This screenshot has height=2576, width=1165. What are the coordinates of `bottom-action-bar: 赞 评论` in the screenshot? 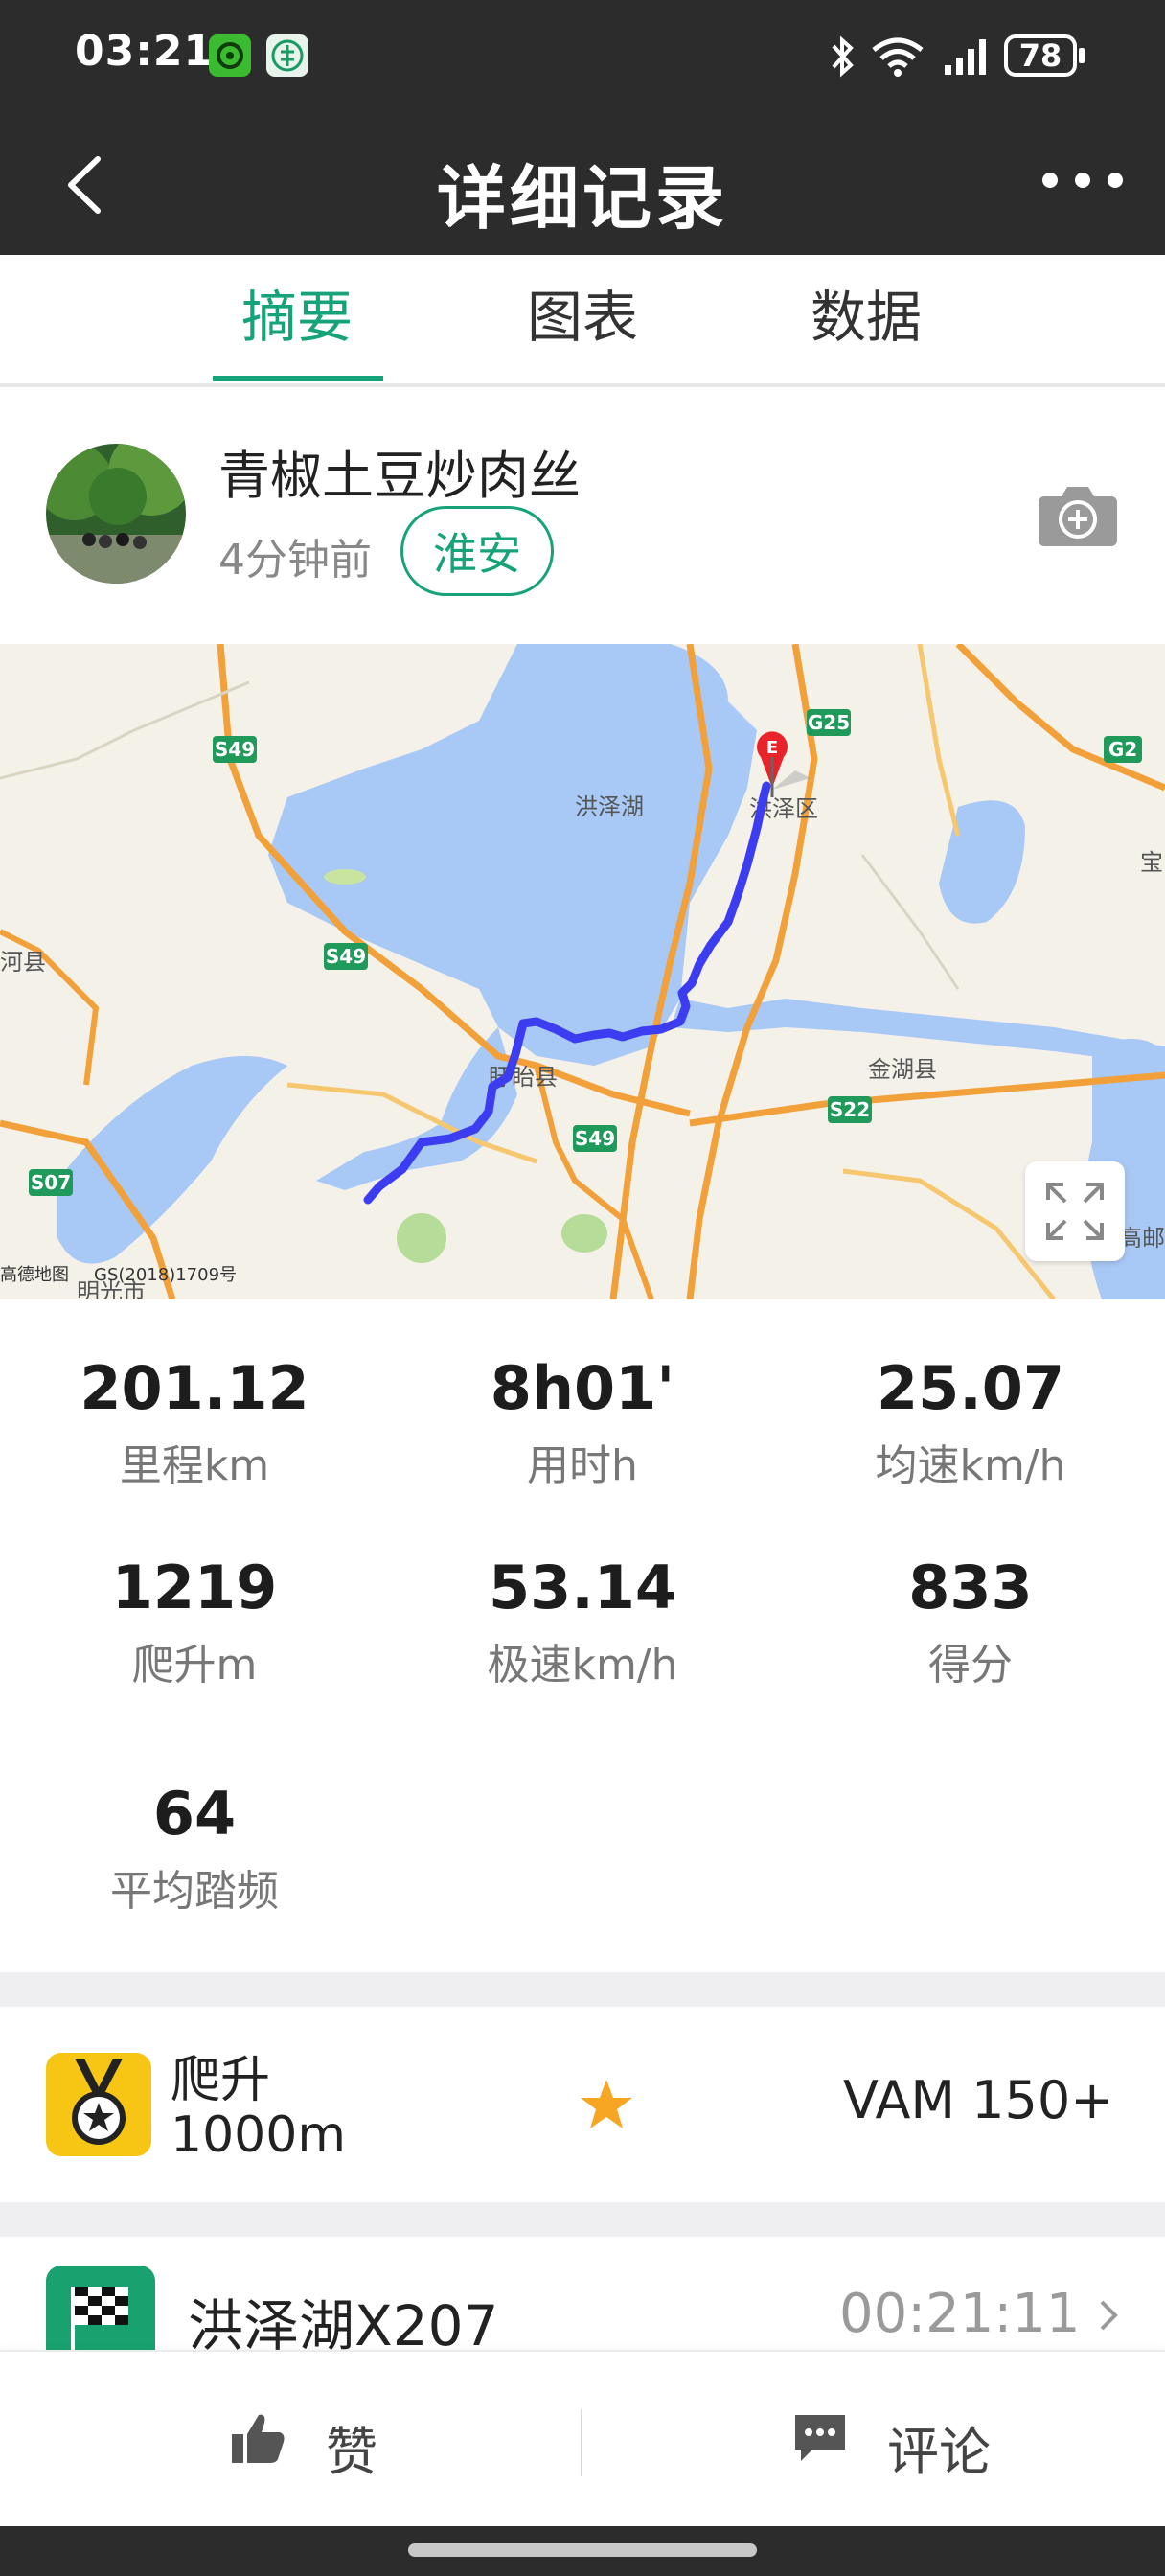 It's located at (582, 2439).